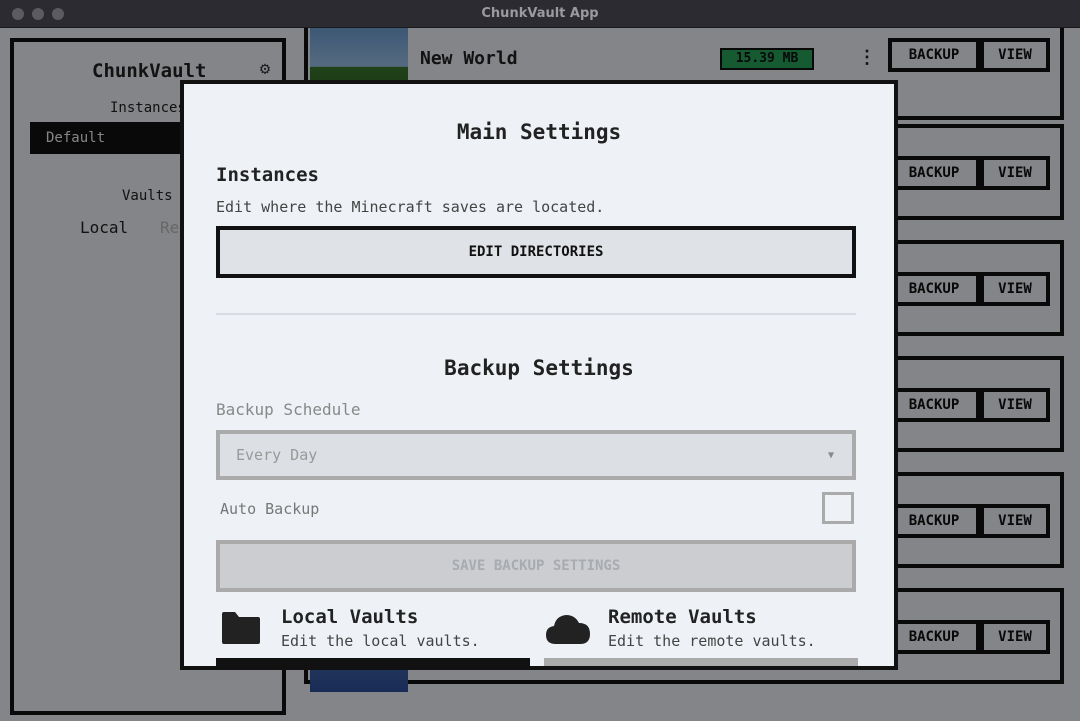 This screenshot has height=721, width=1080. Describe the element at coordinates (701, 662) in the screenshot. I see `remote-vaults-button` at that location.